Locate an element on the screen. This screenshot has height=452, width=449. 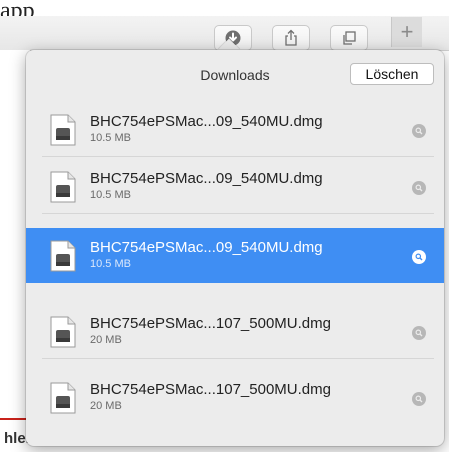
share-button is located at coordinates (291, 38).